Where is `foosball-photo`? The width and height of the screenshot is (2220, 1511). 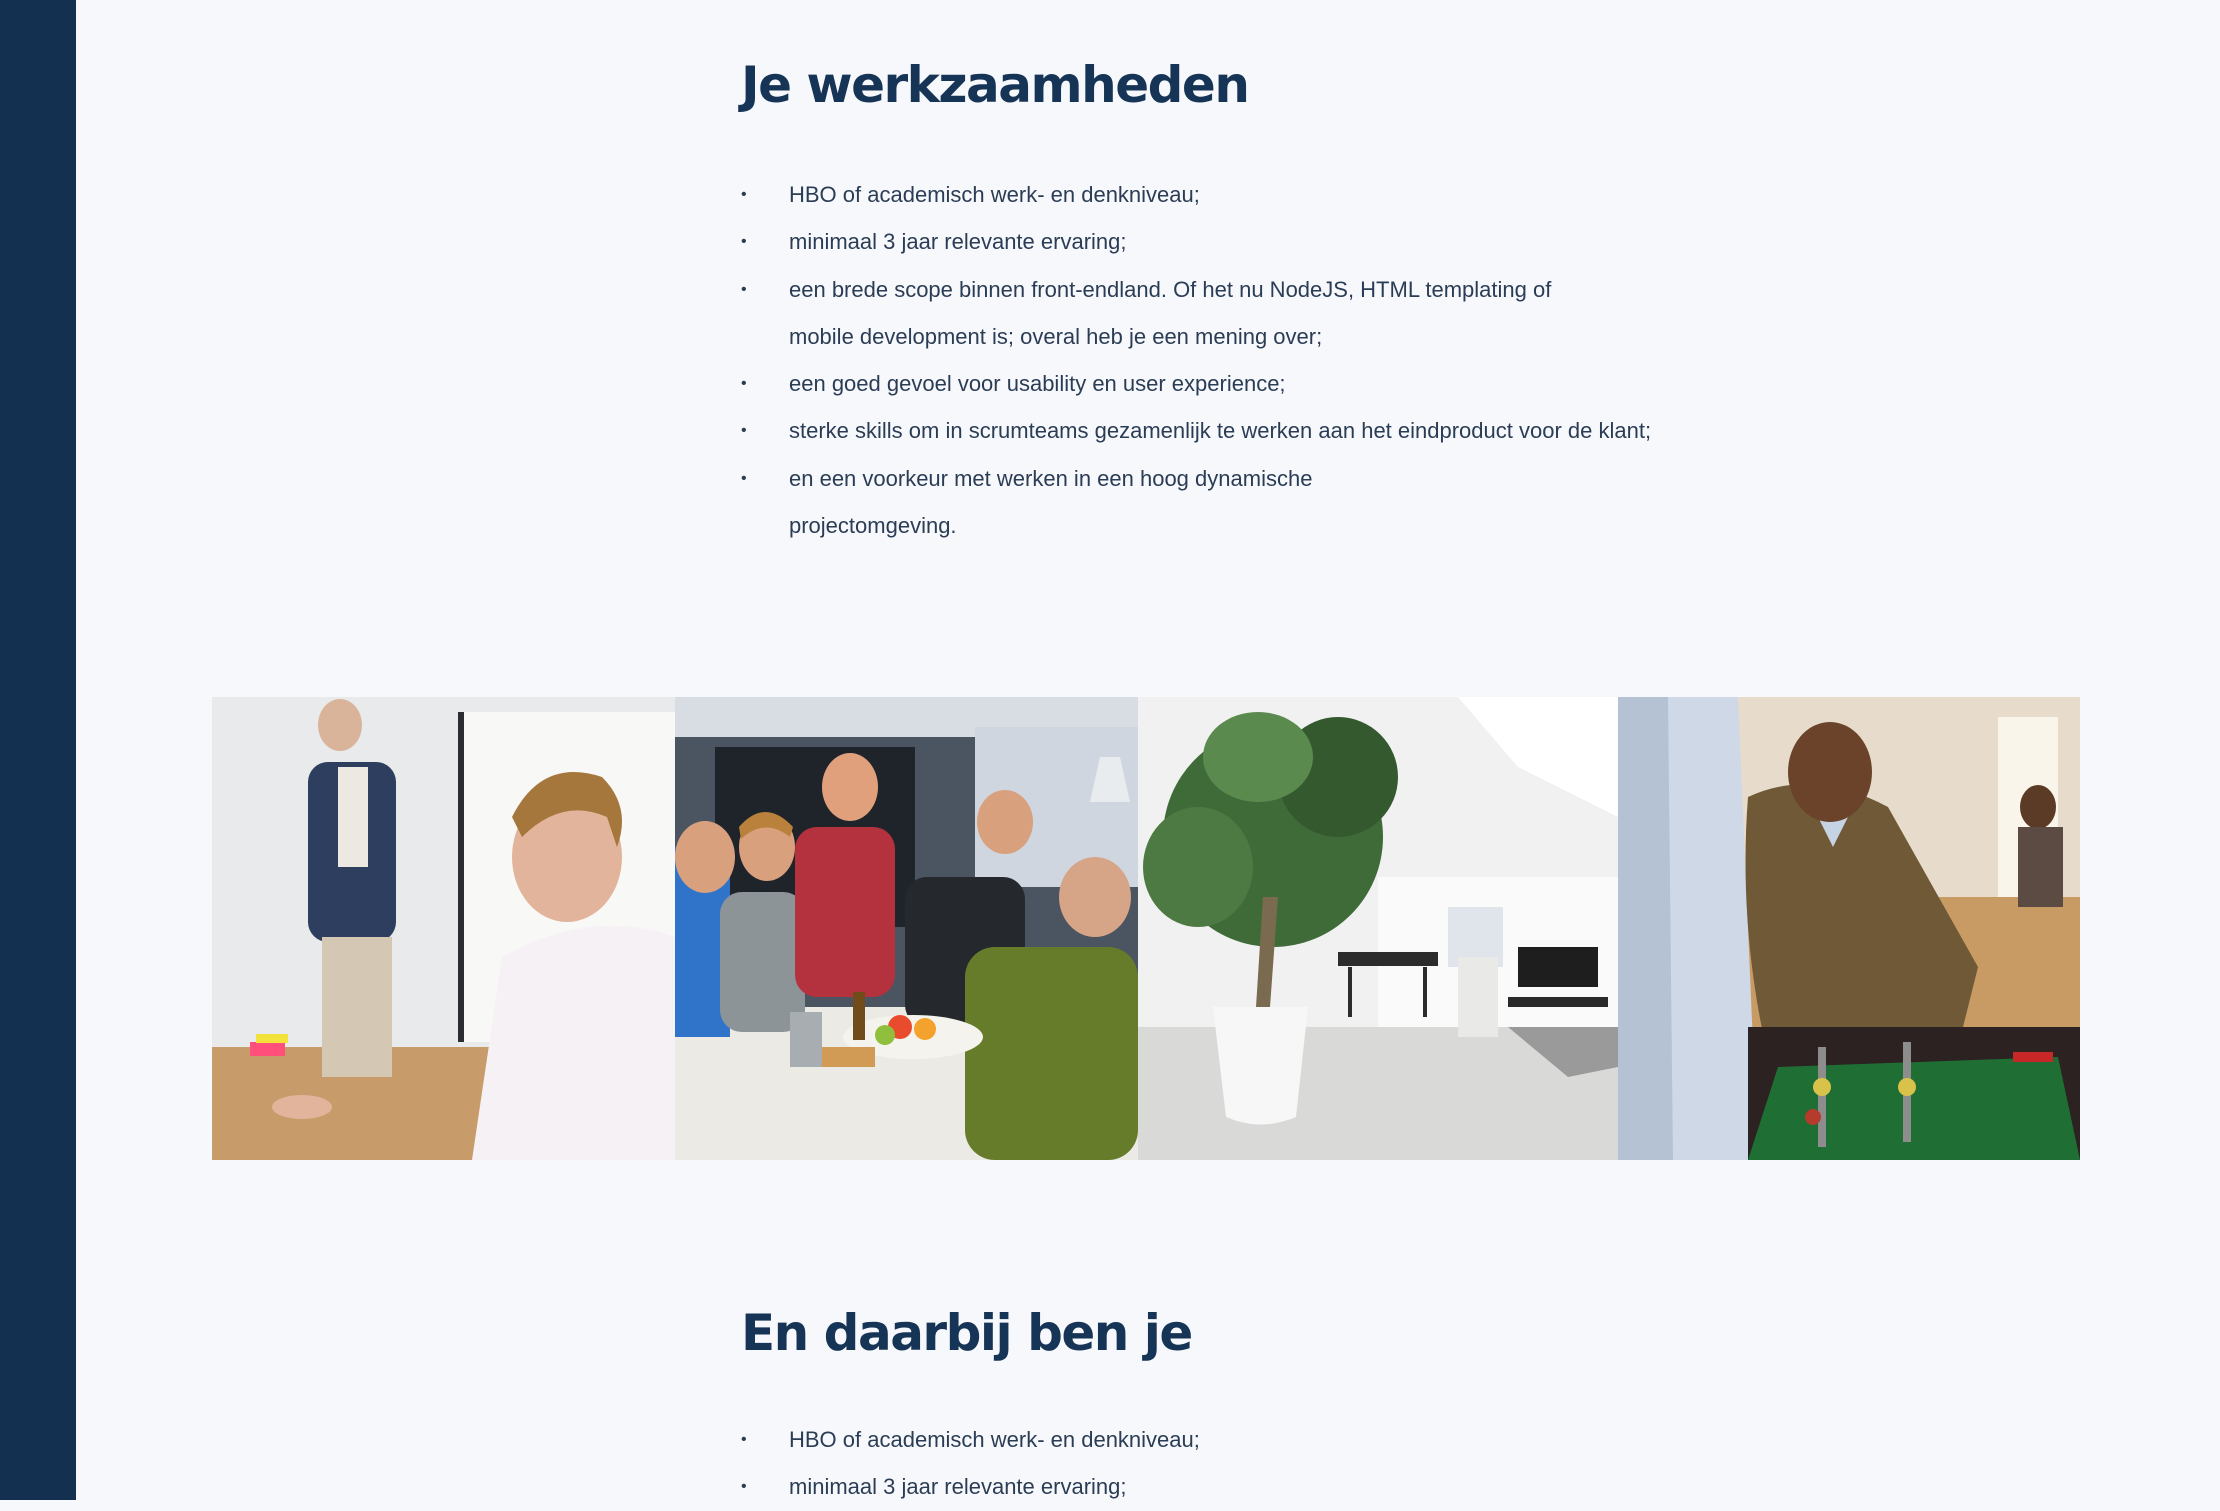
foosball-photo is located at coordinates (1849, 928).